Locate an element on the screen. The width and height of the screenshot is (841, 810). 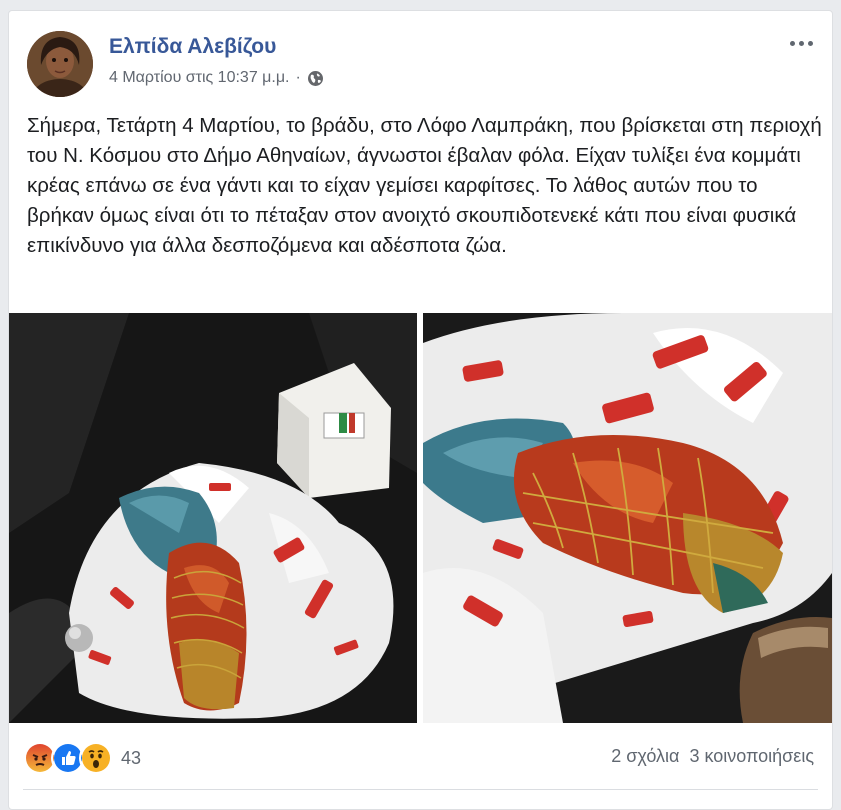
post-timestamp: 4 Μαρτίου στις 10:37 μ.μ. is located at coordinates (199, 78).